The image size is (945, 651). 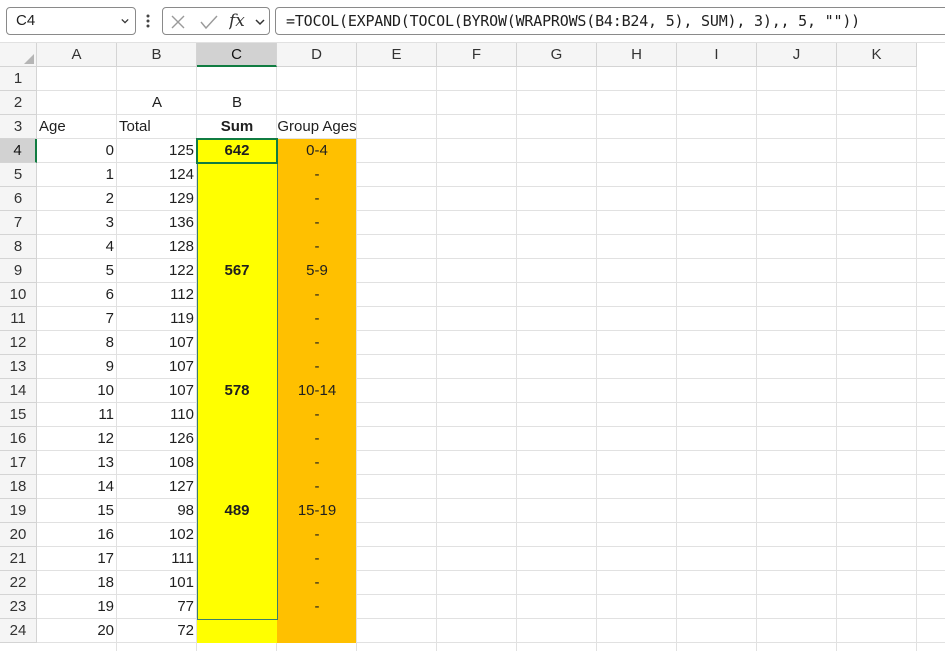 I want to click on fx-icon: fx, so click(x=240, y=21).